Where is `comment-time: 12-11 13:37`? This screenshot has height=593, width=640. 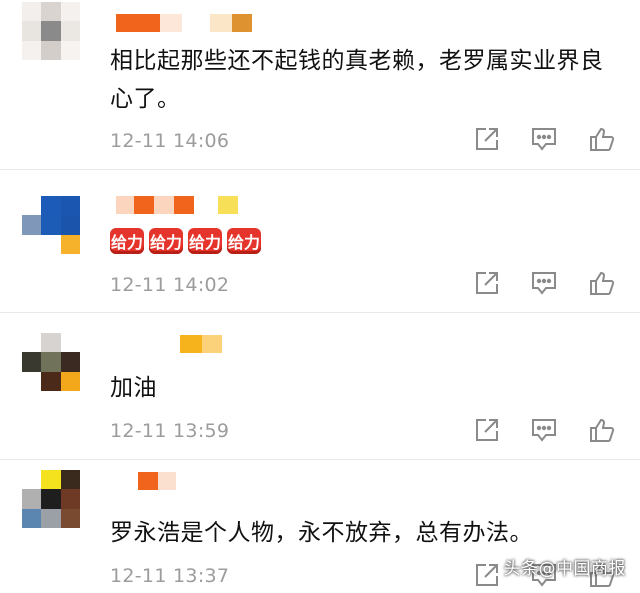
comment-time: 12-11 13:37 is located at coordinates (170, 576).